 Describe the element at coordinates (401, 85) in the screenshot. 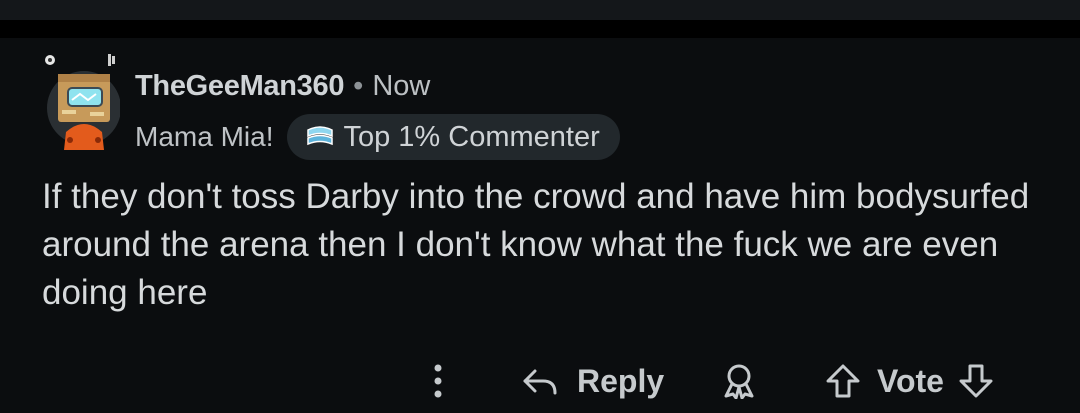

I see `timestamp: Now` at that location.